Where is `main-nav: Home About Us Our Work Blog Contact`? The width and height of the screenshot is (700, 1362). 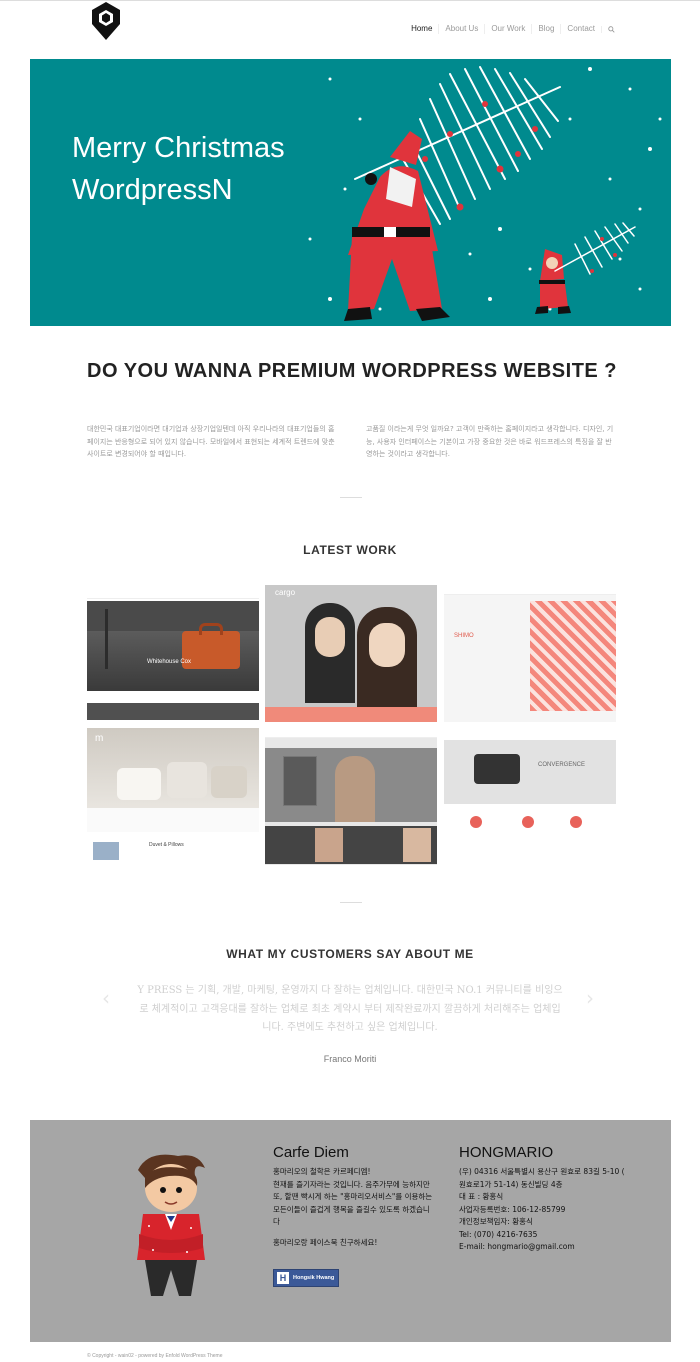 main-nav: Home About Us Our Work Blog Contact is located at coordinates (510, 29).